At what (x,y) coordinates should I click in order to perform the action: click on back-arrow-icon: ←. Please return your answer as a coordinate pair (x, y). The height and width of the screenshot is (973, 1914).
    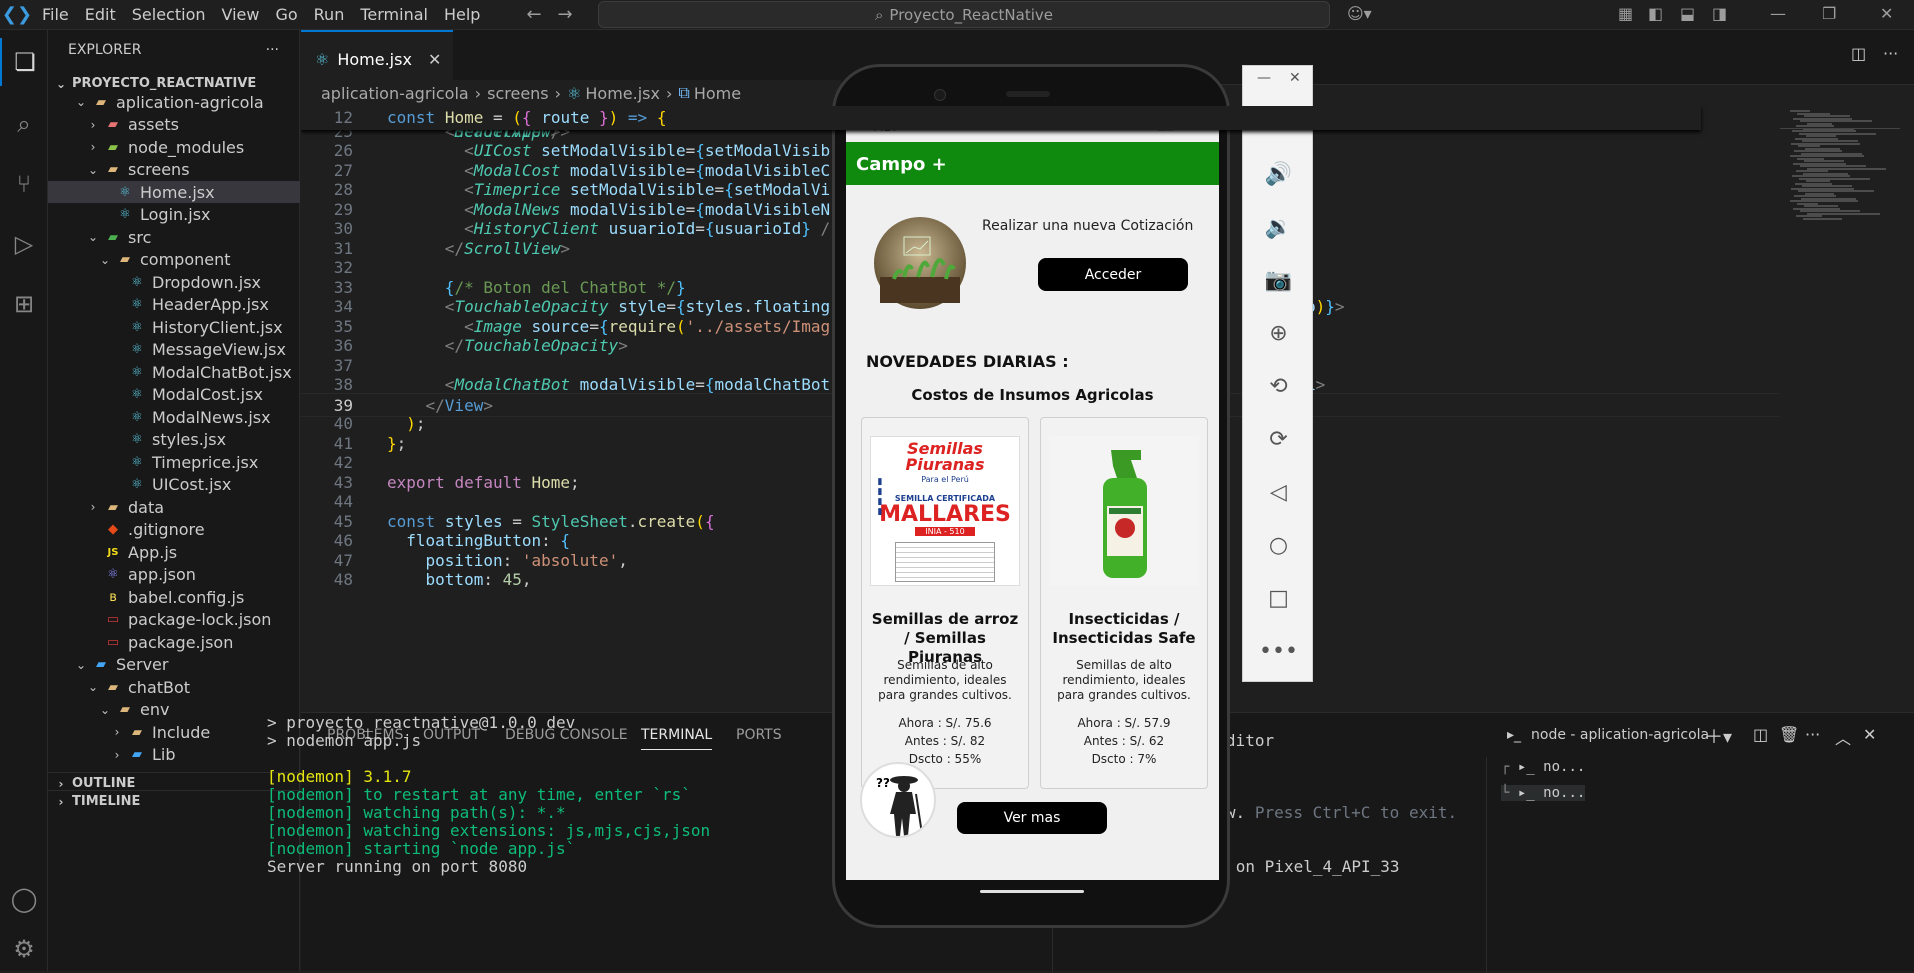
    Looking at the image, I should click on (533, 14).